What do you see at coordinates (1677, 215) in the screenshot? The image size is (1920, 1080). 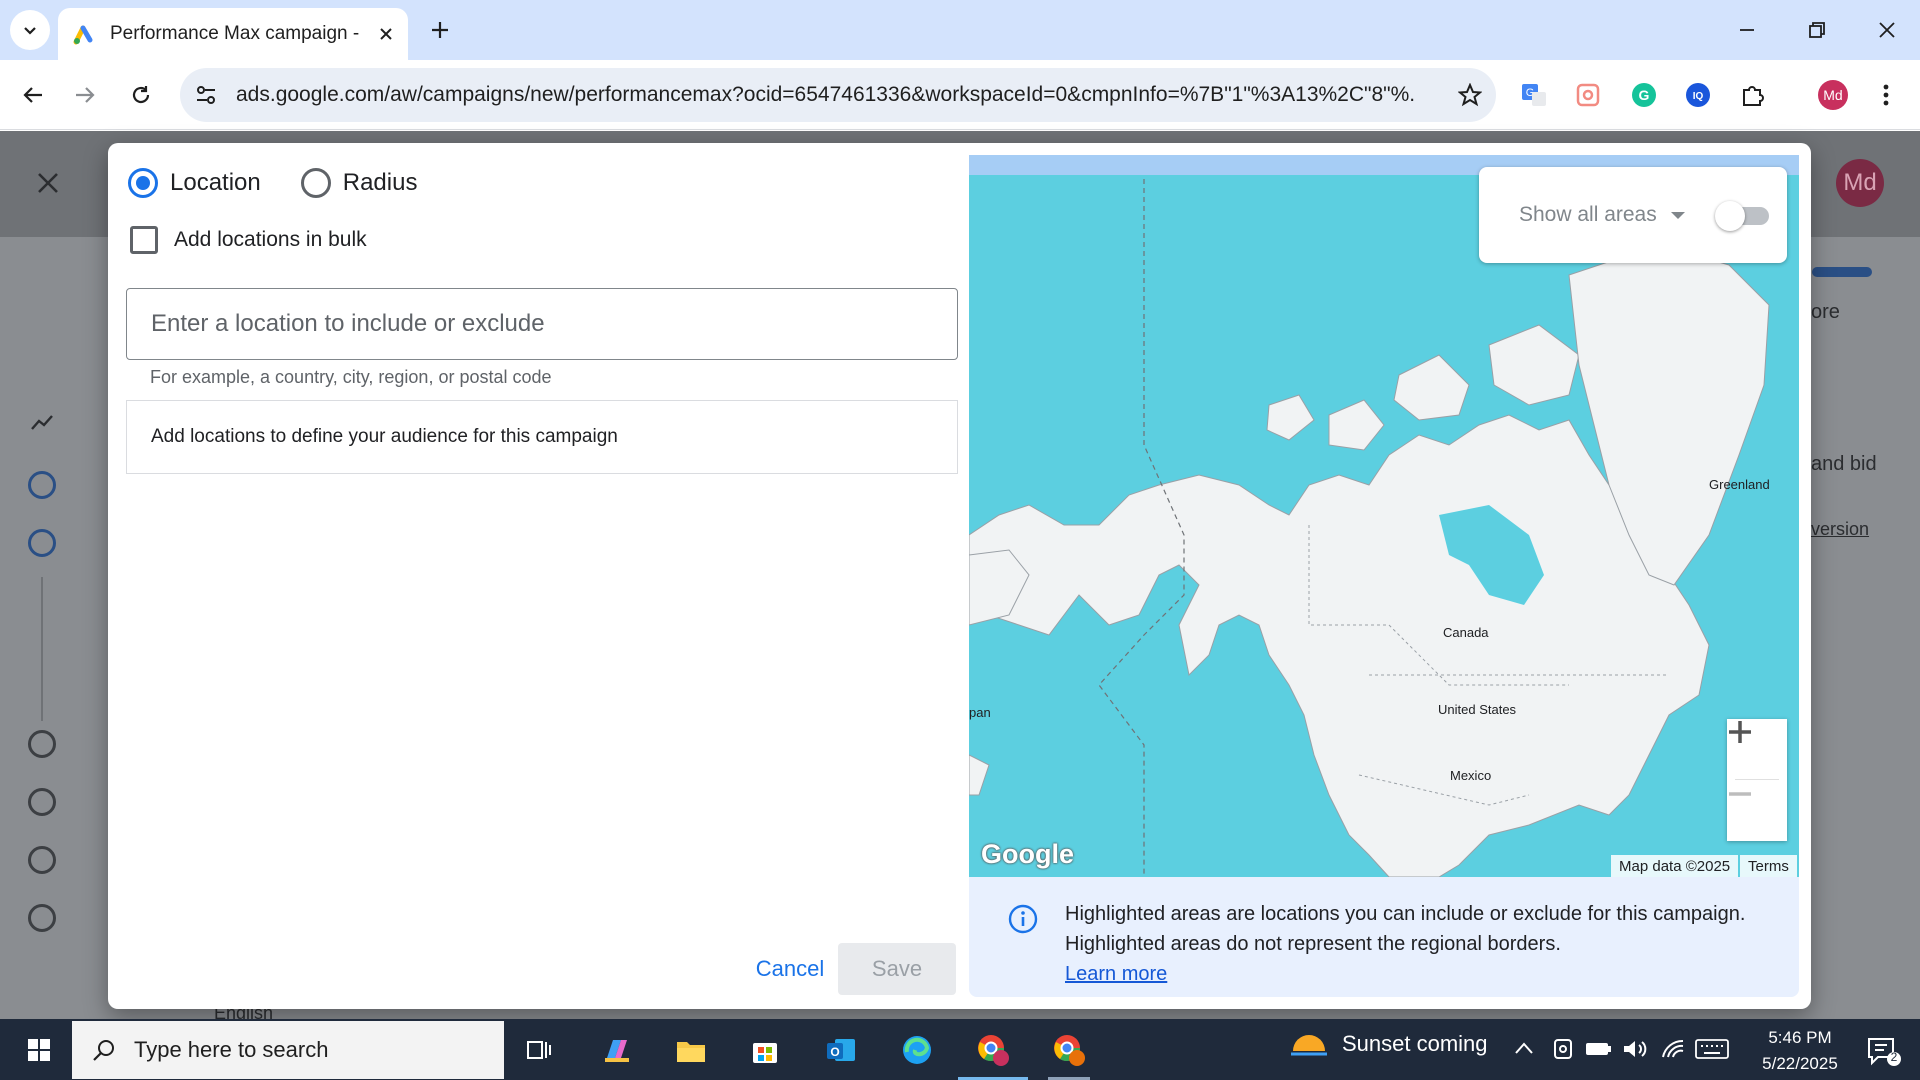 I see `dropdown-caret-icon` at bounding box center [1677, 215].